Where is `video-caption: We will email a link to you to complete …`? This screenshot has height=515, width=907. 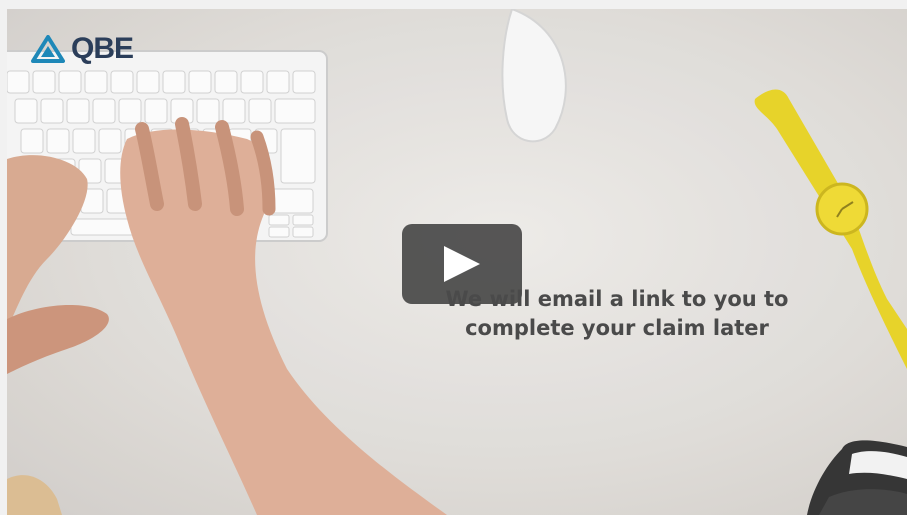
video-caption: We will email a link to you to complete … is located at coordinates (617, 314).